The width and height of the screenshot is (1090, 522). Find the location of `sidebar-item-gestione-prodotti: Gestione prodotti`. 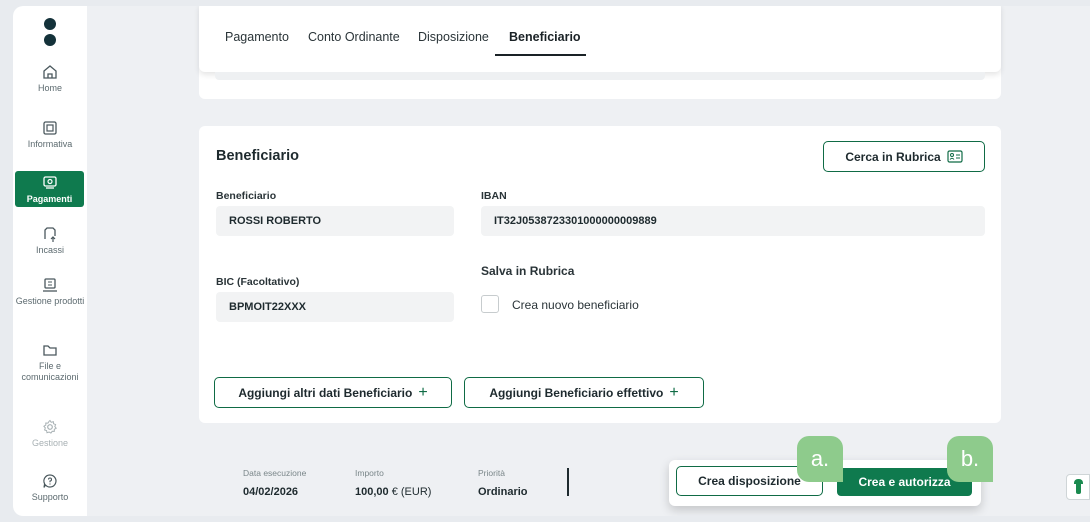

sidebar-item-gestione-prodotti: Gestione prodotti is located at coordinates (50, 292).